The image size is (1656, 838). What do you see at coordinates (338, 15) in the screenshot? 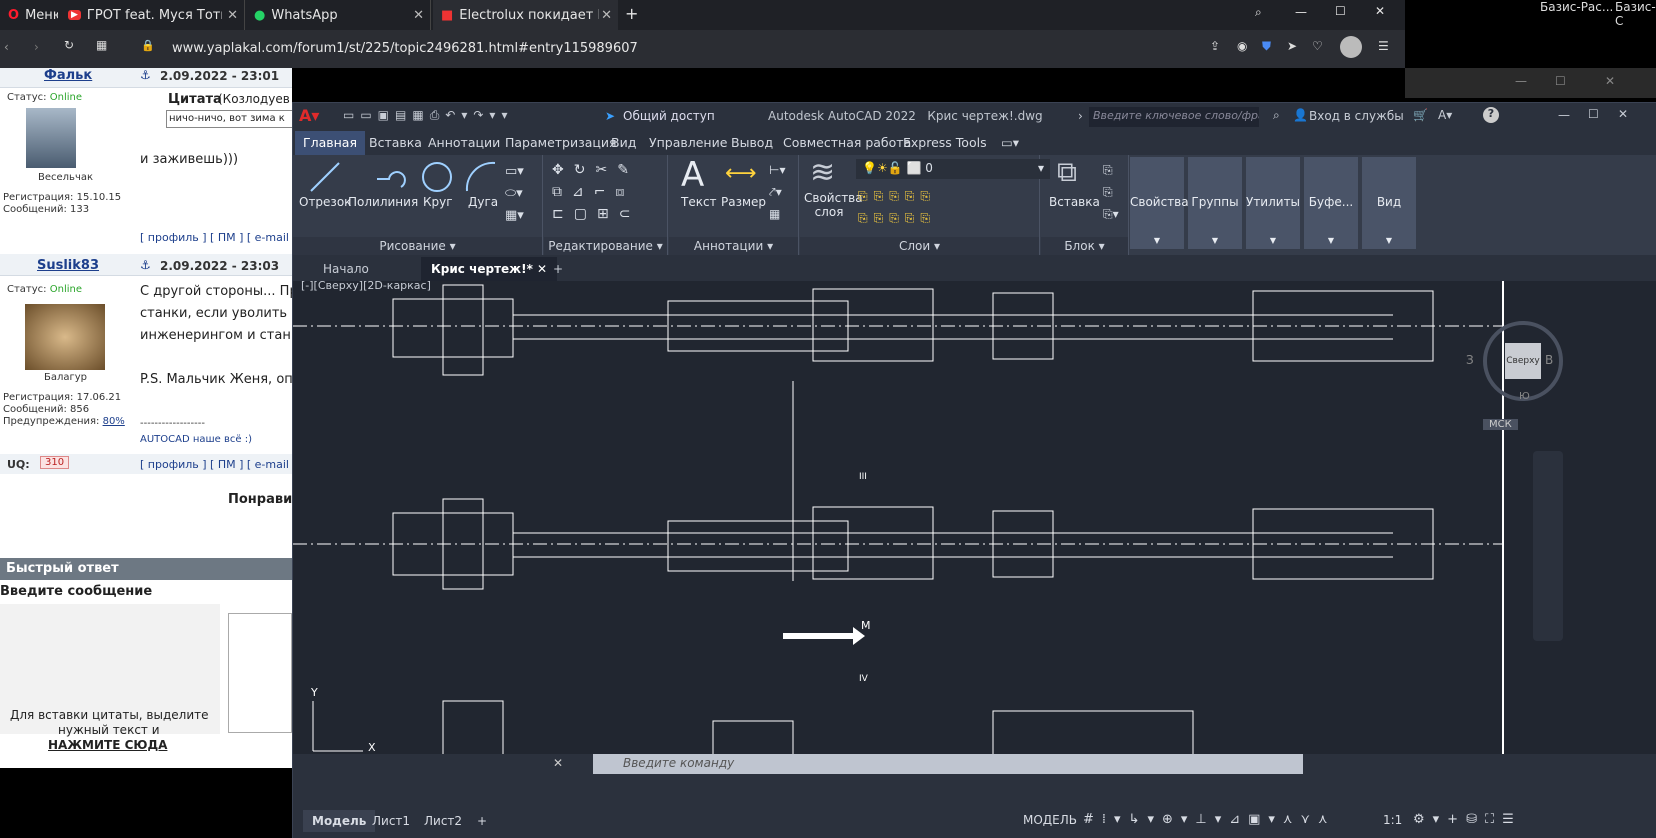
I see `browser-tab: ● WhatsApp ✕` at bounding box center [338, 15].